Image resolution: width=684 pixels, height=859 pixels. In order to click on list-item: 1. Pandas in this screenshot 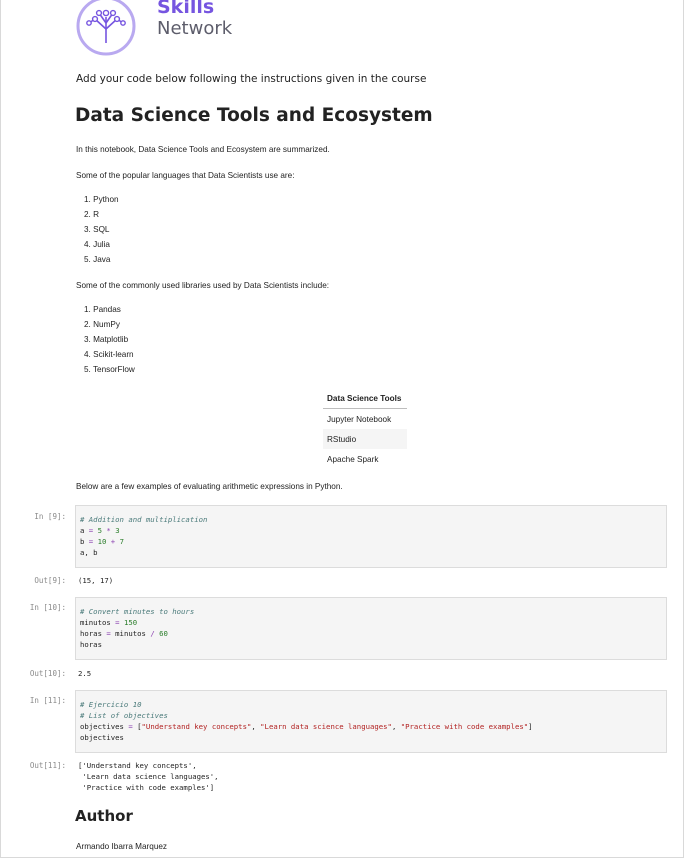, I will do `click(102, 309)`.